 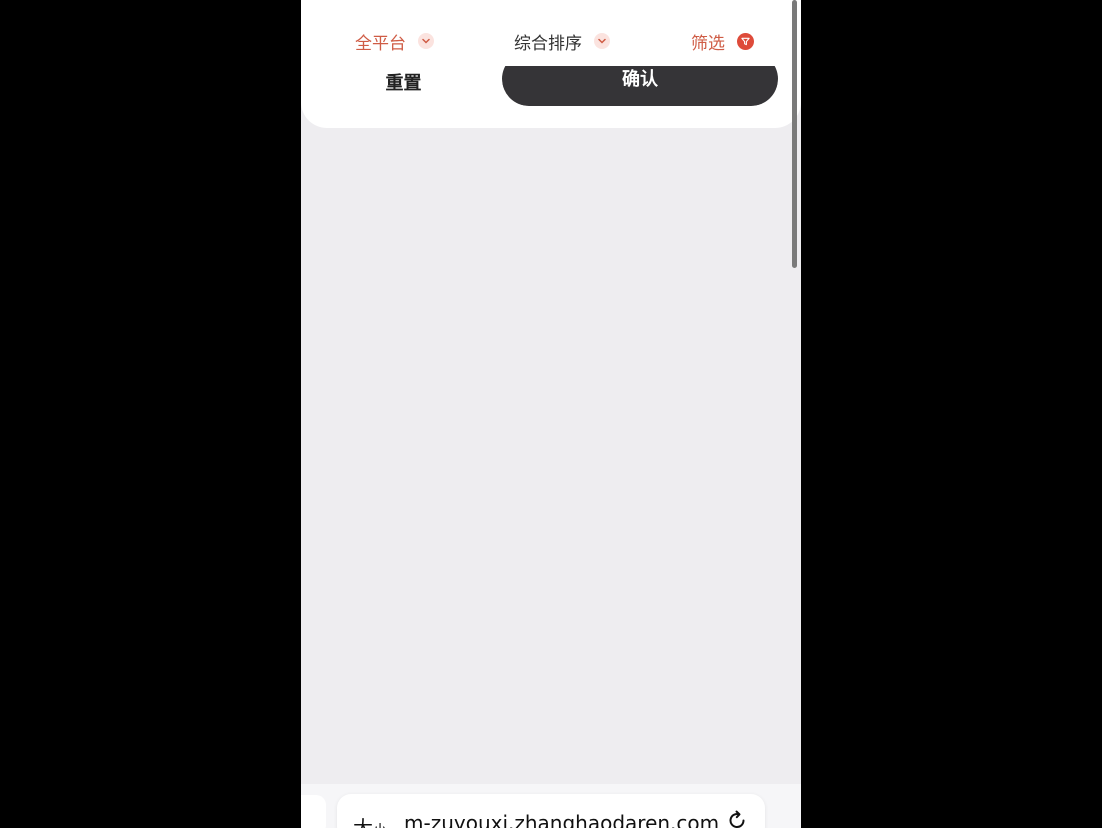 What do you see at coordinates (380, 825) in the screenshot?
I see `text-size-small-label: 小` at bounding box center [380, 825].